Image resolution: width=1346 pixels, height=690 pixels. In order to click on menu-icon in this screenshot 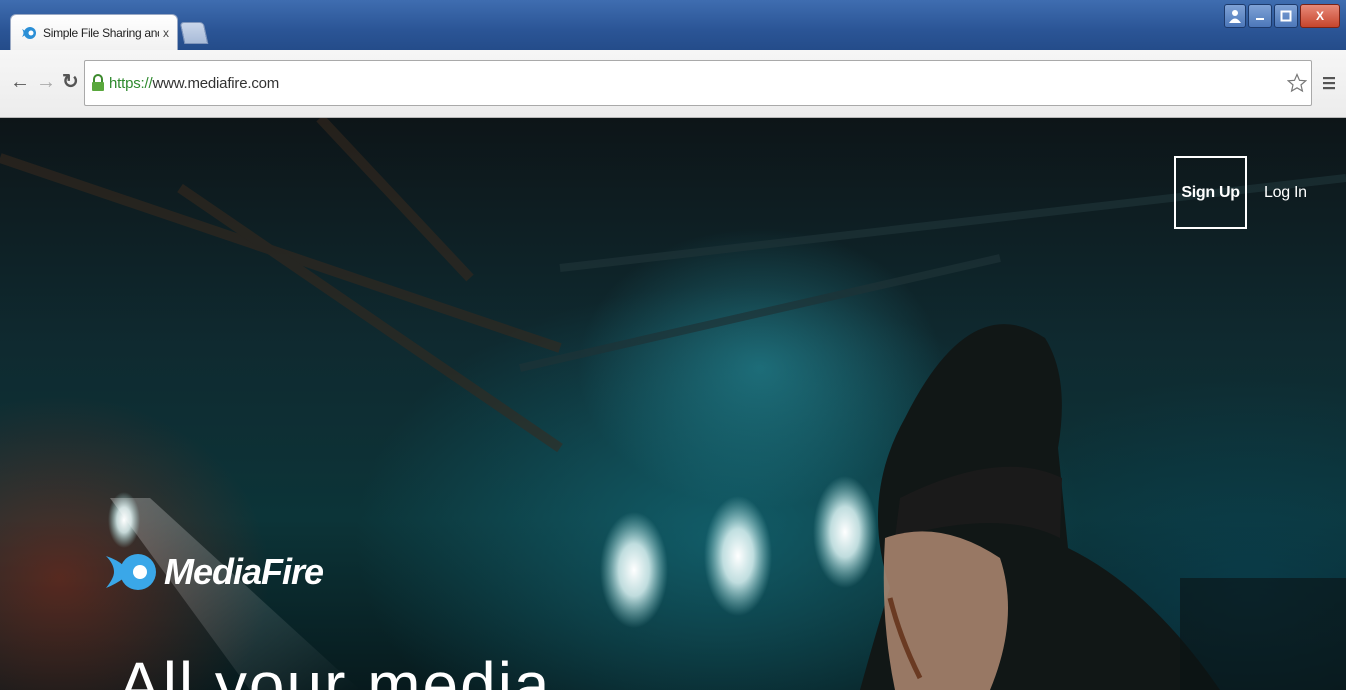, I will do `click(1329, 83)`.